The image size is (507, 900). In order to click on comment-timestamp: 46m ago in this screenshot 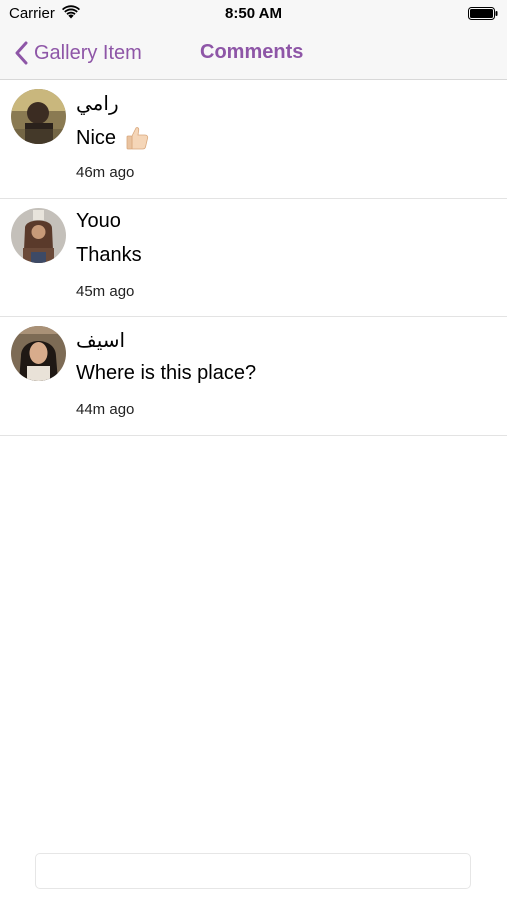, I will do `click(105, 172)`.